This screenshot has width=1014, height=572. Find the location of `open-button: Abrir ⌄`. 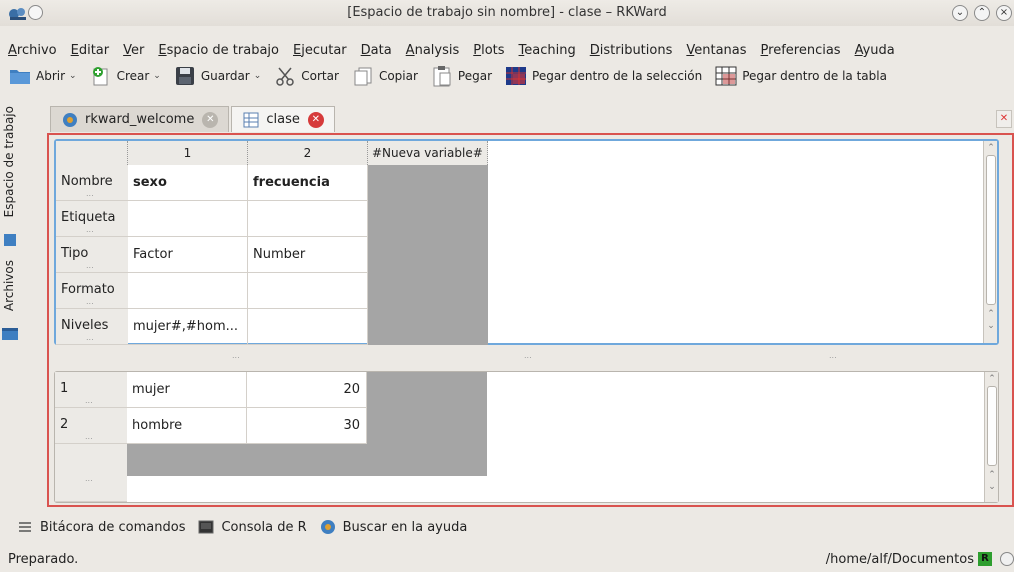

open-button: Abrir ⌄ is located at coordinates (42, 76).